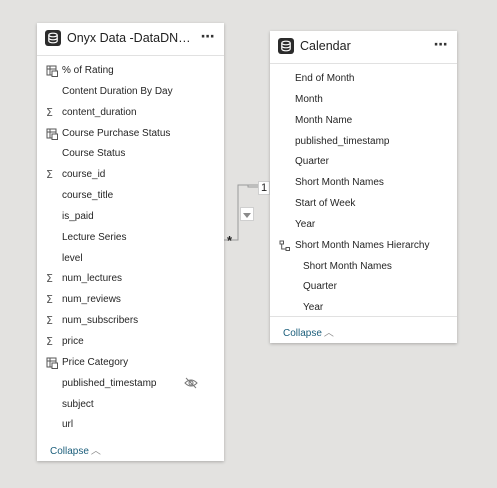 The image size is (497, 488). I want to click on field-item: is_paid, so click(130, 216).